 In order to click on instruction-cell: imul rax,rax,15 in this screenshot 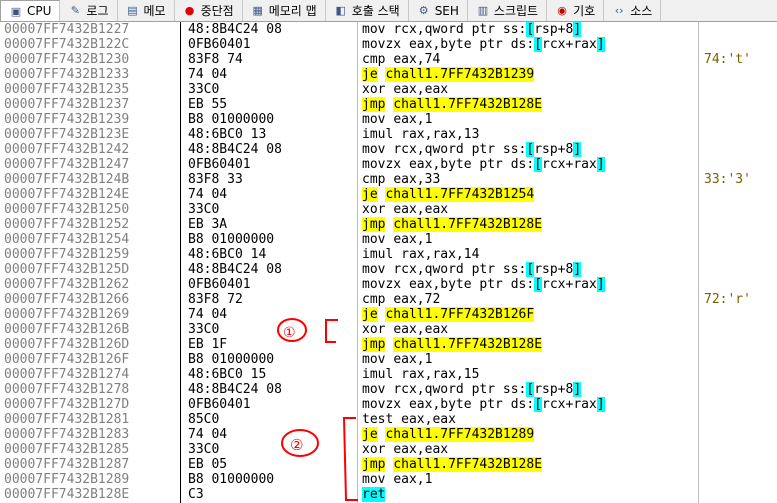, I will do `click(530, 374)`.